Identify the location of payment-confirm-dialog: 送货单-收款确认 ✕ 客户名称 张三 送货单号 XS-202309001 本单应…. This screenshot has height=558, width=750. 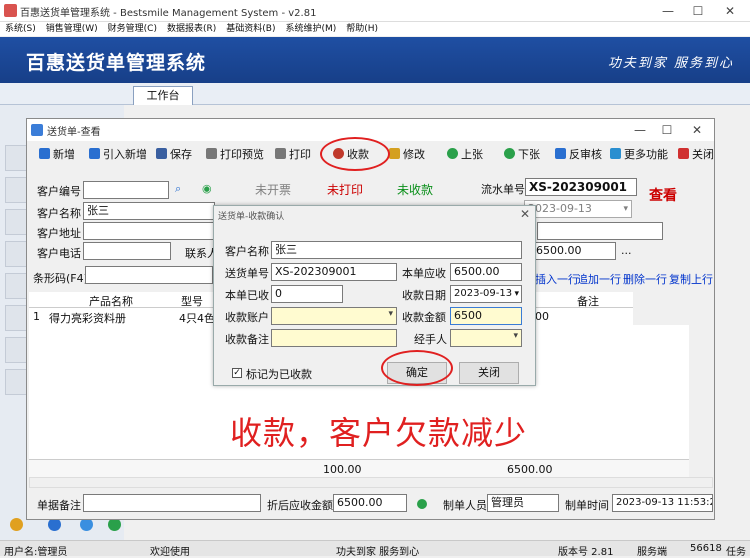
(374, 295).